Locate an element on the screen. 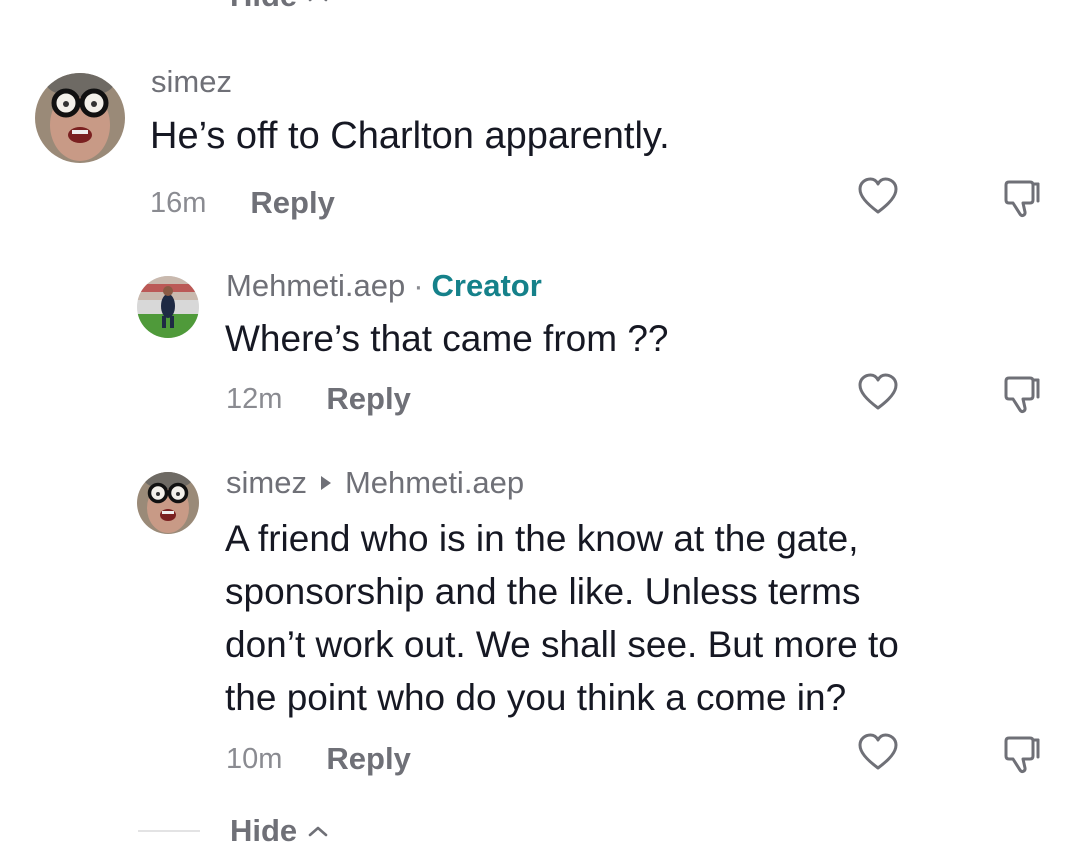  comment-time: 16m is located at coordinates (178, 202).